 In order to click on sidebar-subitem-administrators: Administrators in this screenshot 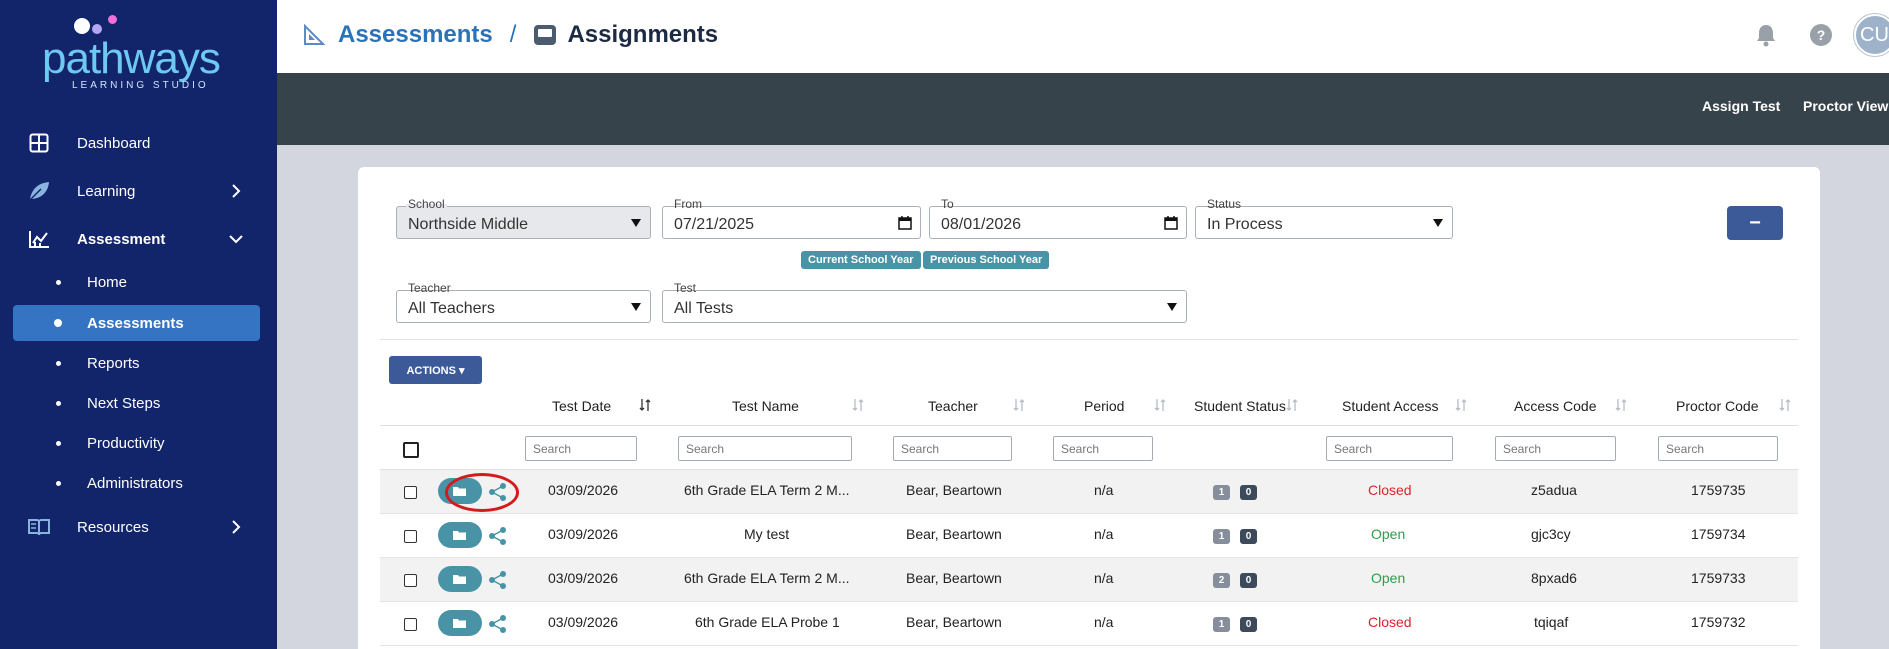, I will do `click(136, 483)`.